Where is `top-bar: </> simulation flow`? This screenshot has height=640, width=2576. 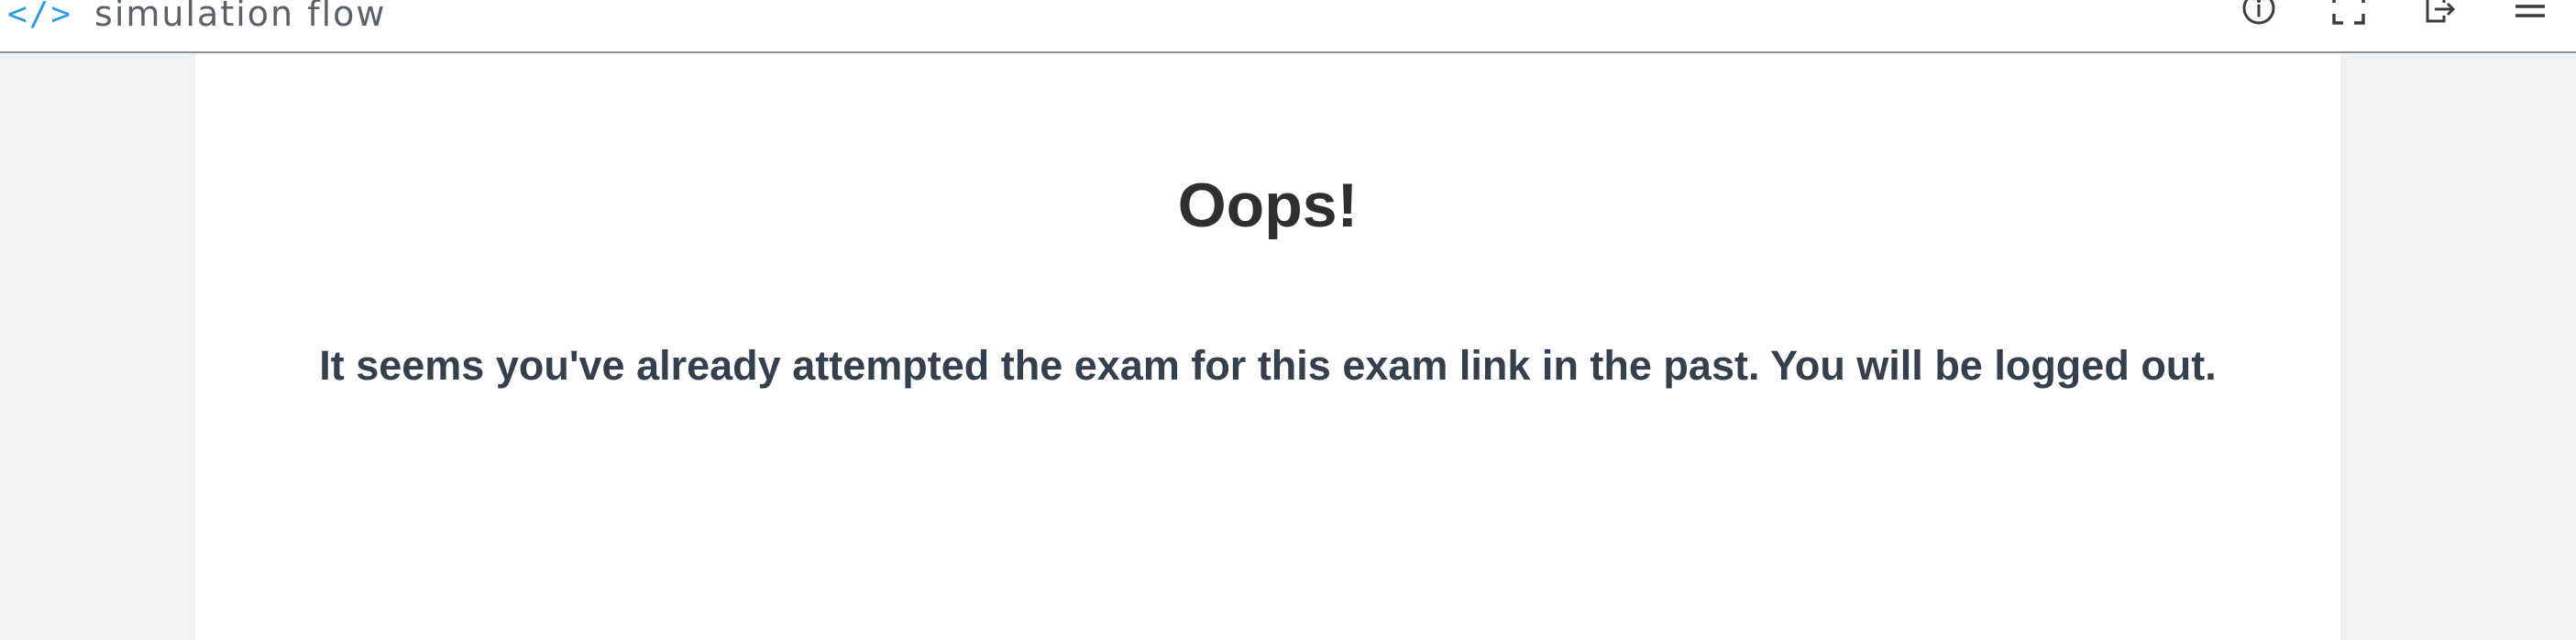 top-bar: </> simulation flow is located at coordinates (1288, 26).